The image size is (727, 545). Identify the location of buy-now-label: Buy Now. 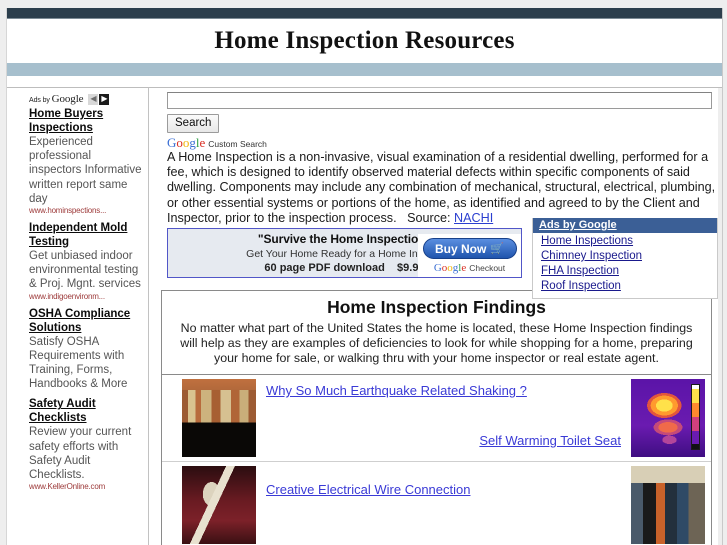
(460, 248).